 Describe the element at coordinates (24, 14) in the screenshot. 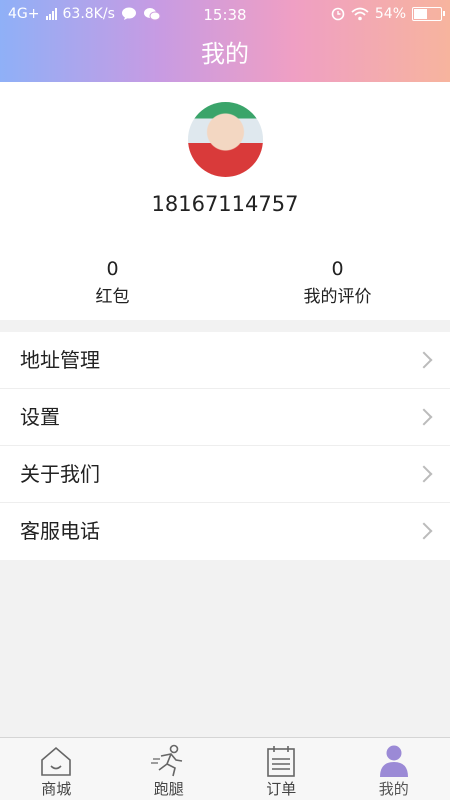

I see `network-type: 4G+` at that location.